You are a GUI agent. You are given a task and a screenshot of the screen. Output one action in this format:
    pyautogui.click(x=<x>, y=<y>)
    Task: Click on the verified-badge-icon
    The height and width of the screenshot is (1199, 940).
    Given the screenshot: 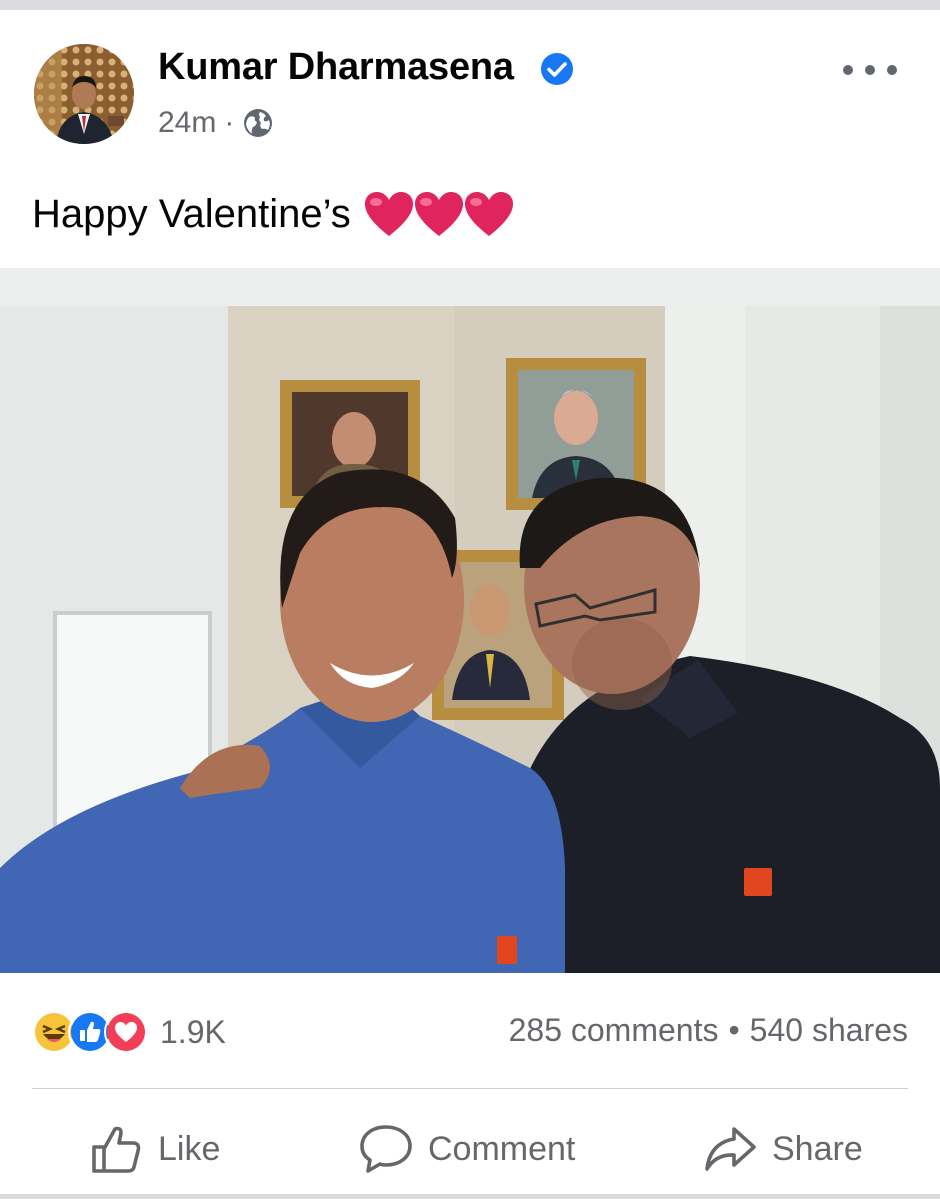 What is the action you would take?
    pyautogui.click(x=557, y=69)
    